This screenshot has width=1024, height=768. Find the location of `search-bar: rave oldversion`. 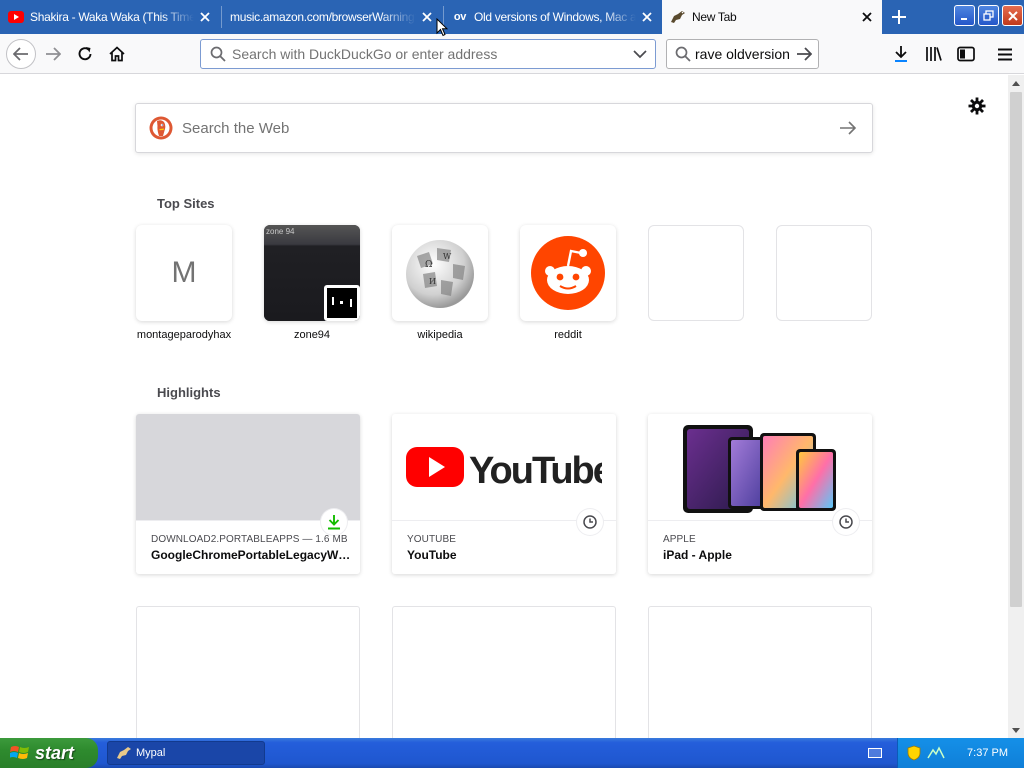

search-bar: rave oldversion is located at coordinates (742, 54).